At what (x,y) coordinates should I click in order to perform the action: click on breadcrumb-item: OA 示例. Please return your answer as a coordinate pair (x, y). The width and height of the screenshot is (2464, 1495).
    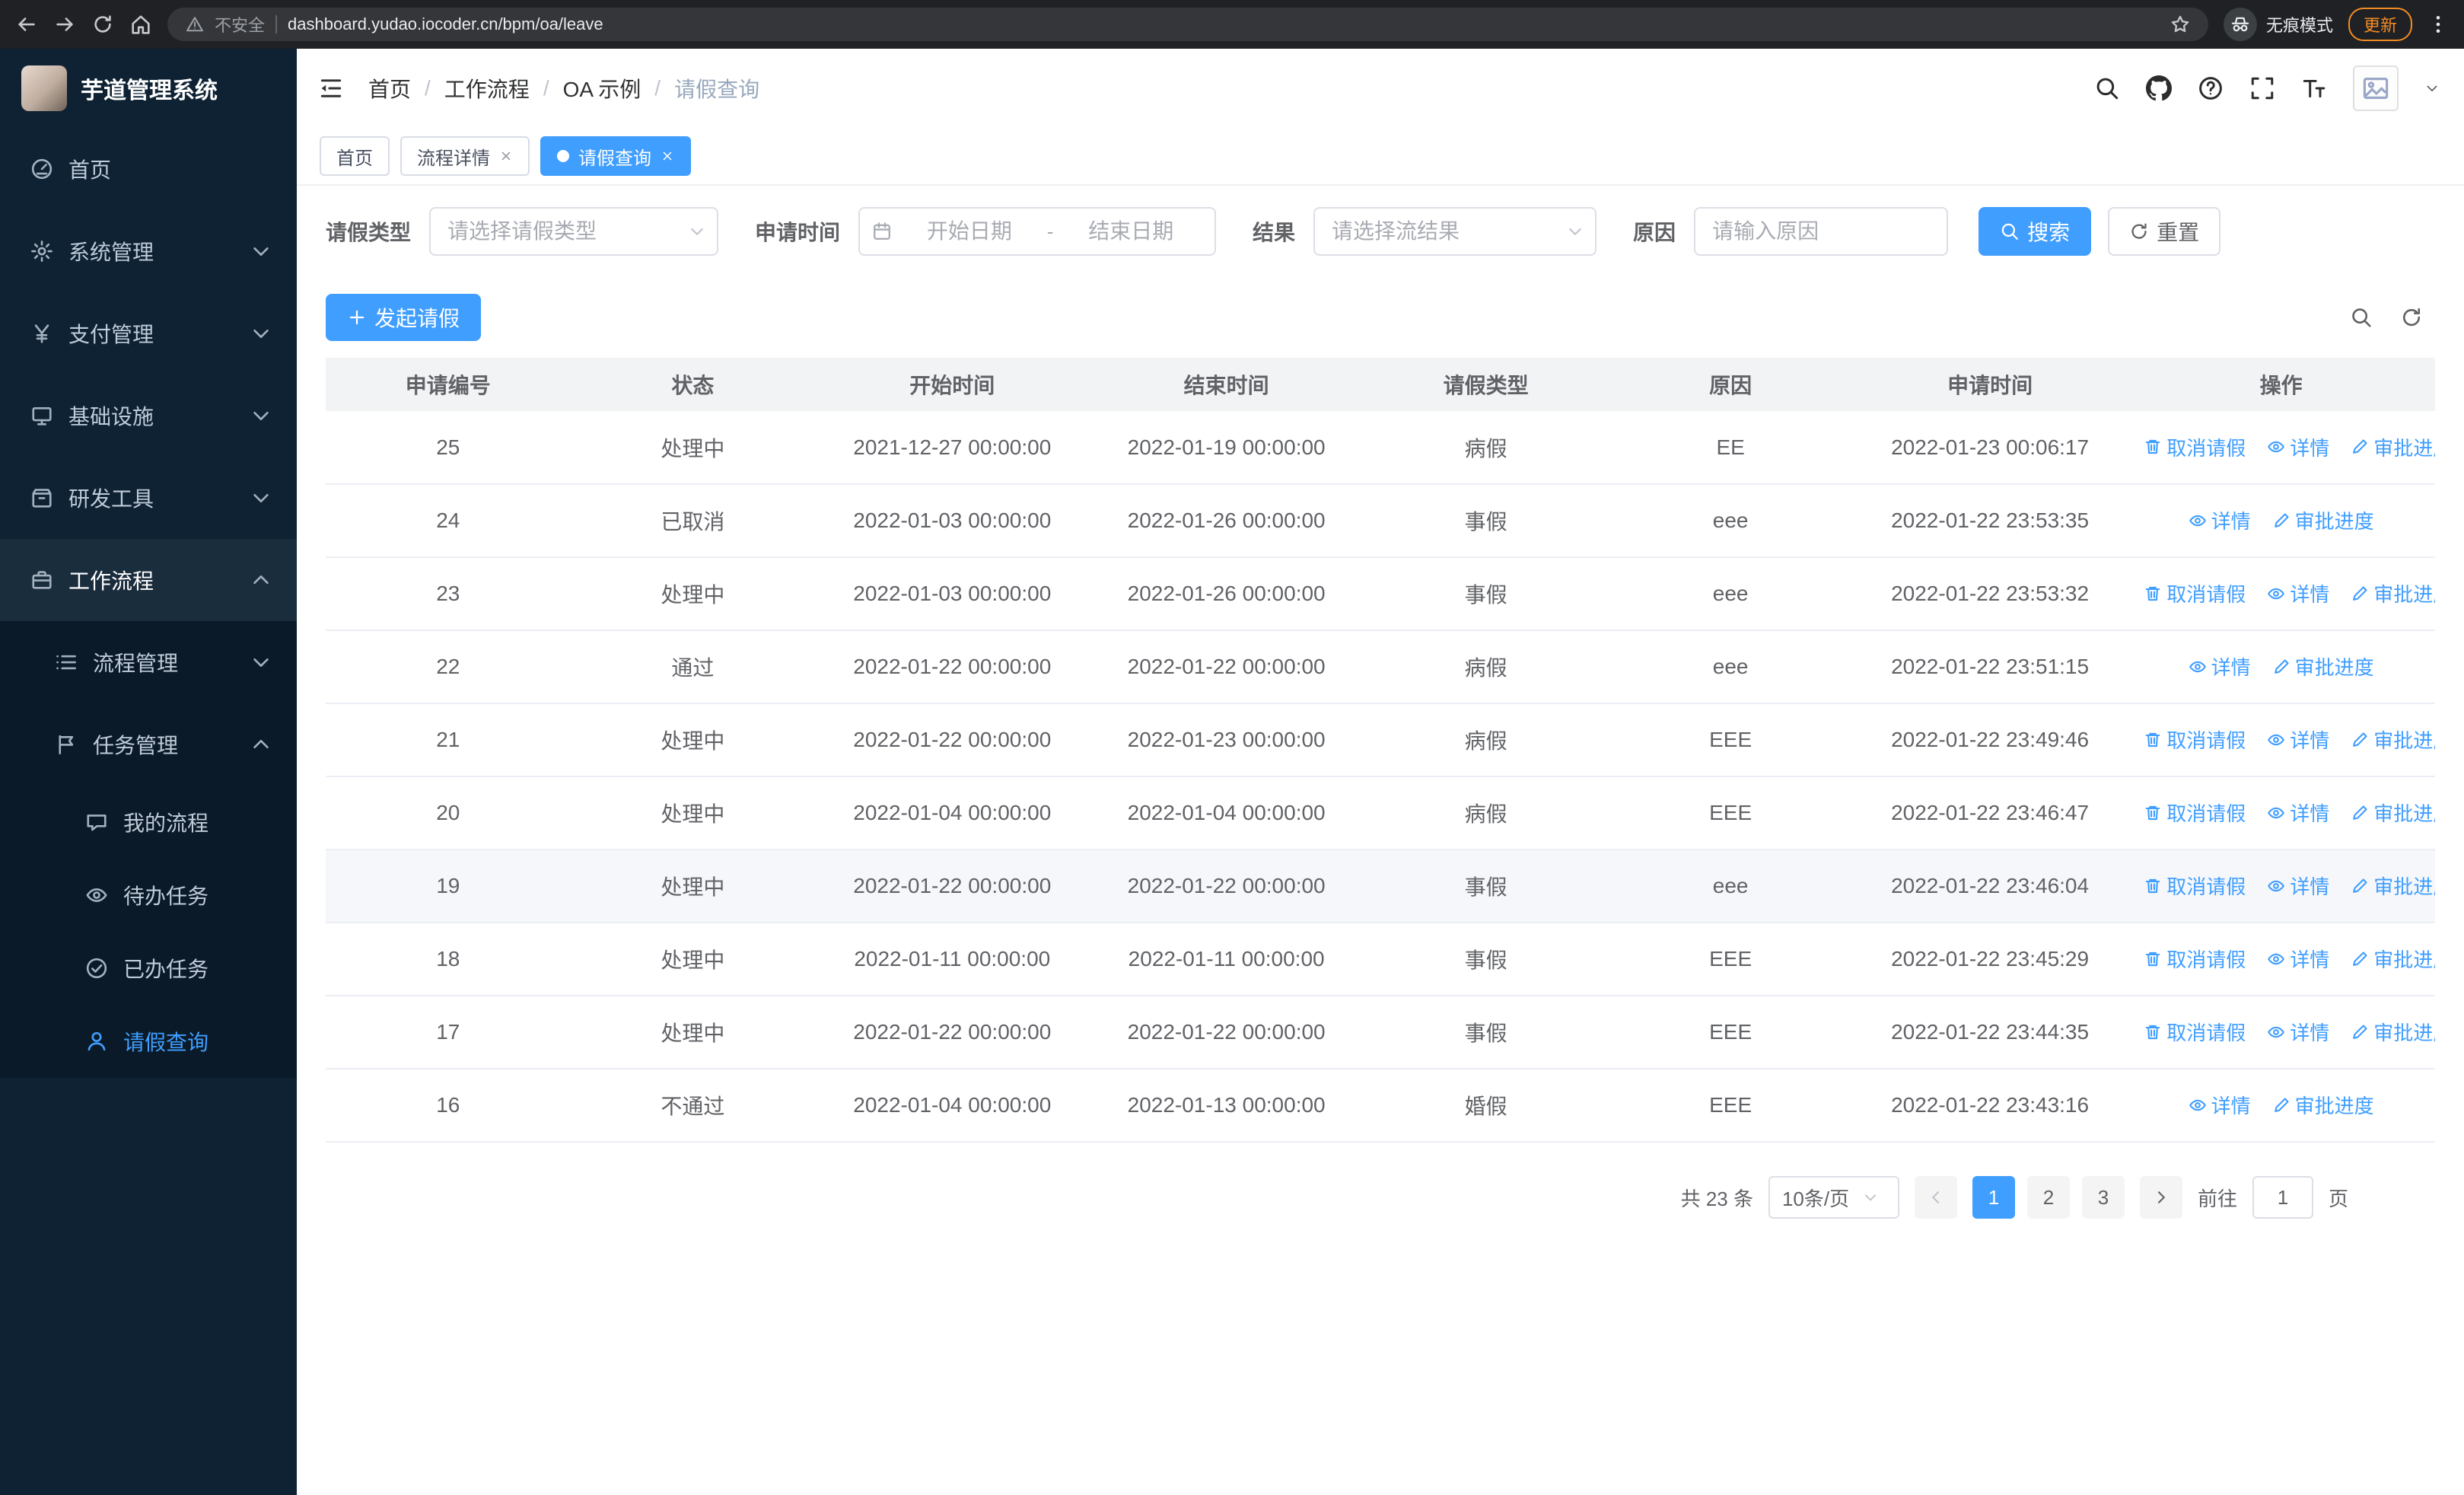
    Looking at the image, I should click on (602, 89).